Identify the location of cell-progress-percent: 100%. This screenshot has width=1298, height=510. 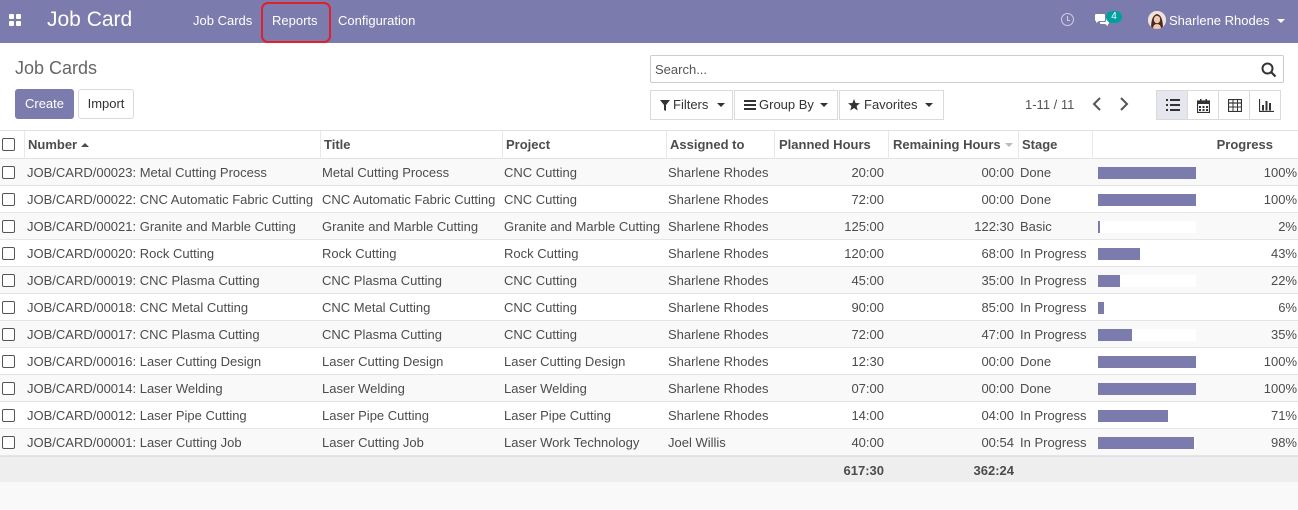
(1280, 199).